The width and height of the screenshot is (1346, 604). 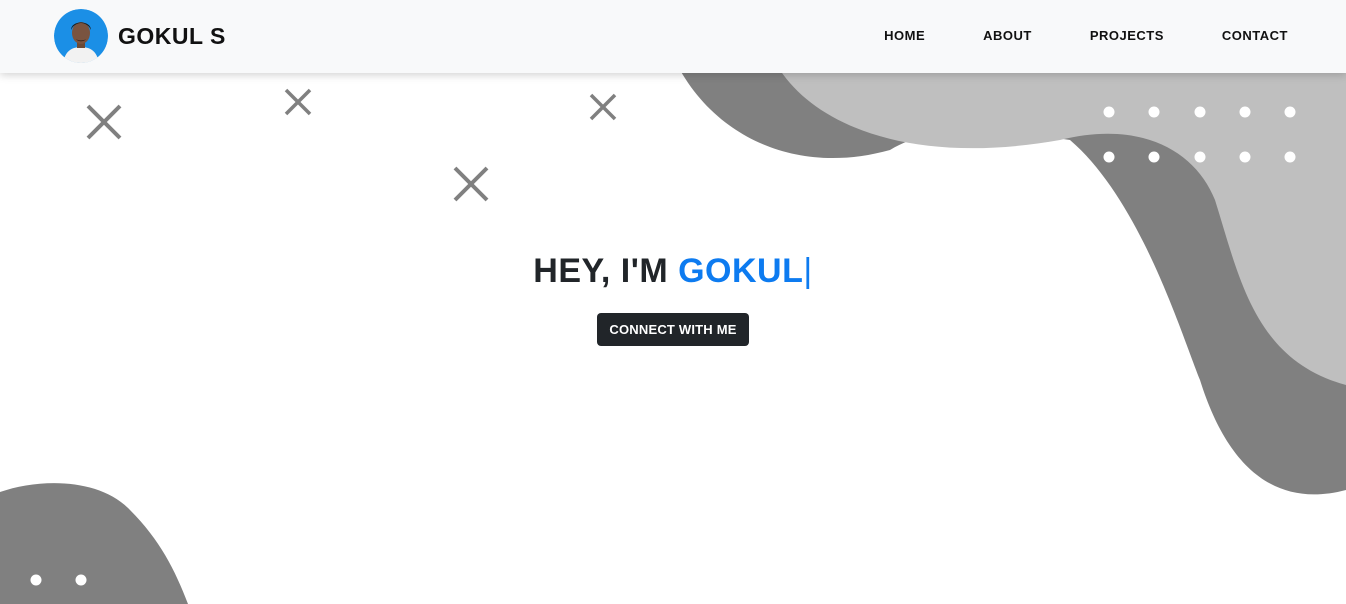 What do you see at coordinates (94, 543) in the screenshot?
I see `bottom-left-dark-blob` at bounding box center [94, 543].